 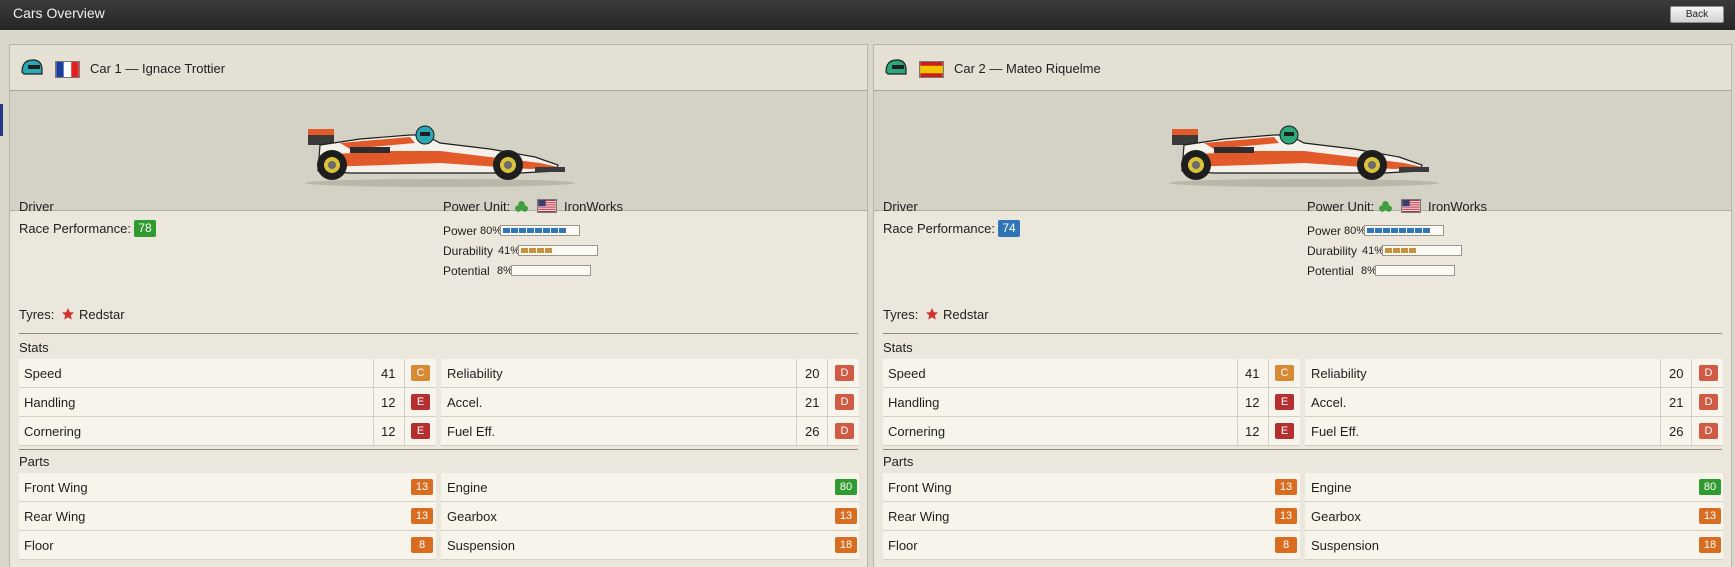 What do you see at coordinates (917, 431) in the screenshot?
I see `stat-name: Cornering` at bounding box center [917, 431].